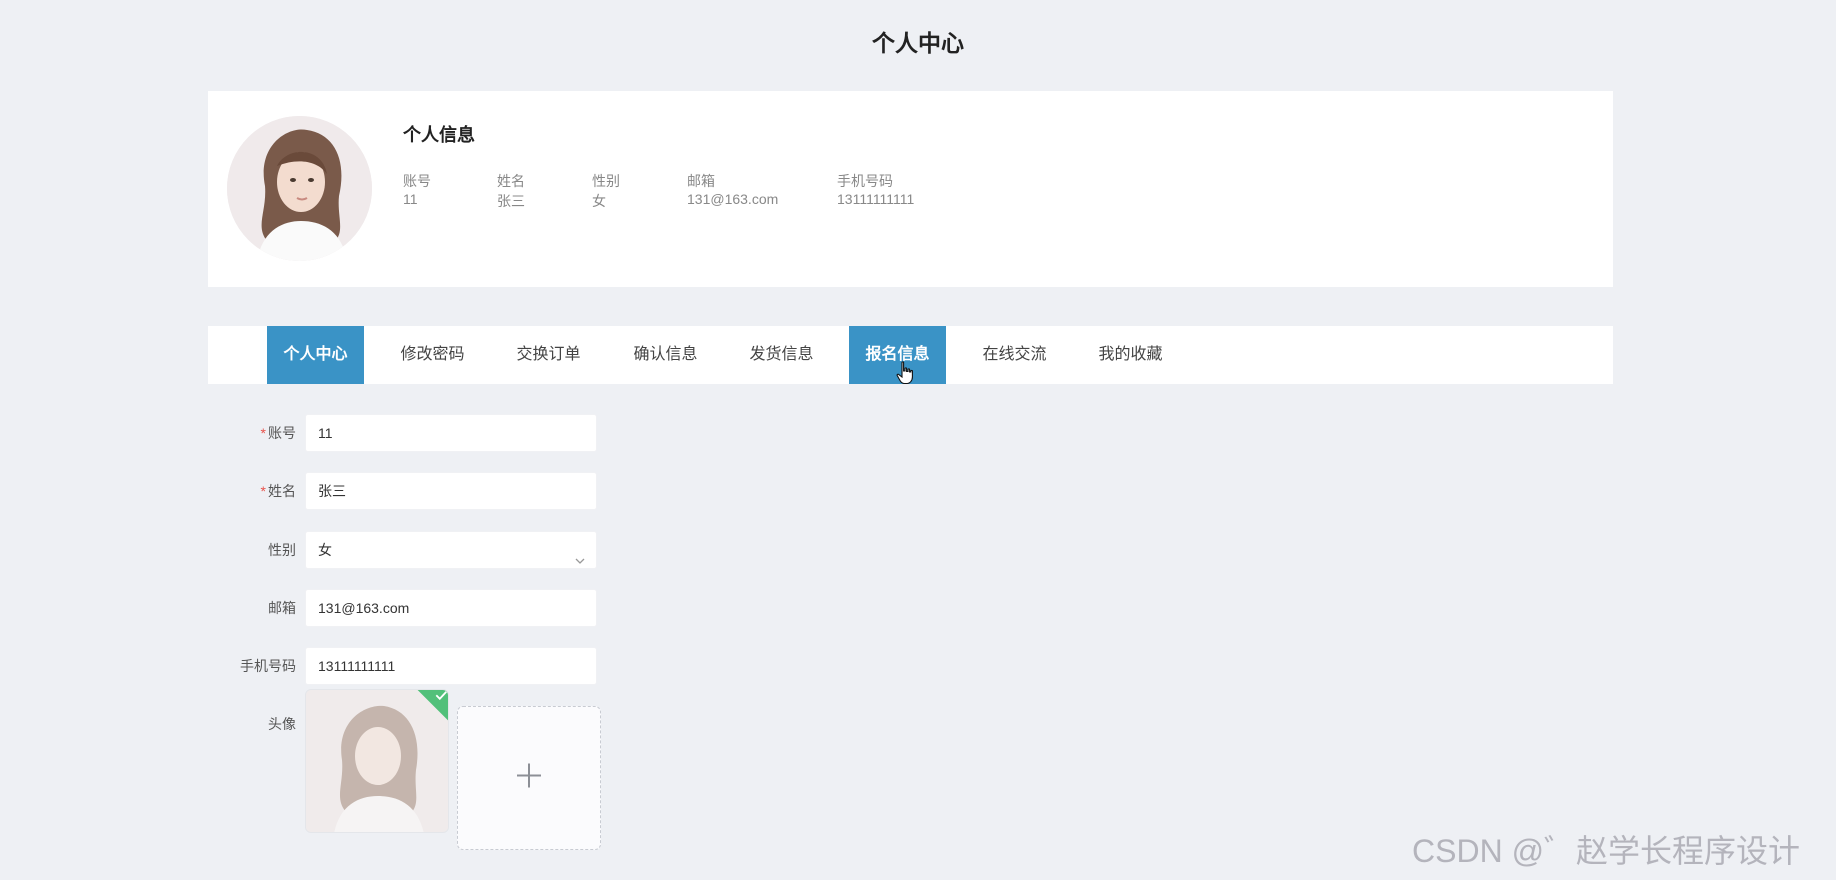  I want to click on tab-change-password: 修改密码, so click(432, 355).